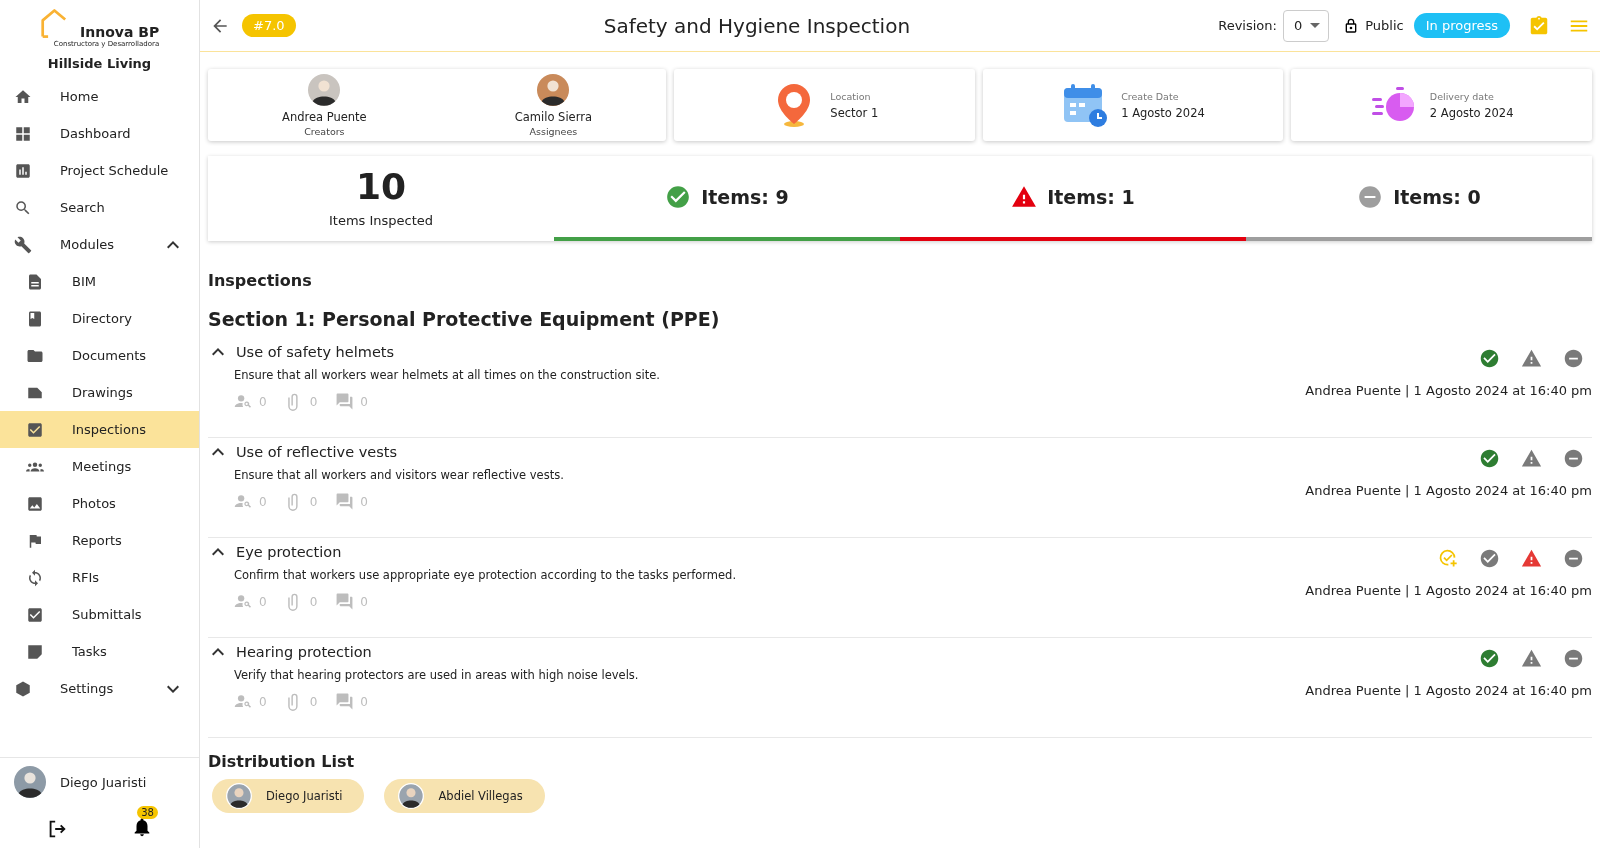 This screenshot has width=1600, height=848. What do you see at coordinates (99, 207) in the screenshot?
I see `sidebar-item: Search` at bounding box center [99, 207].